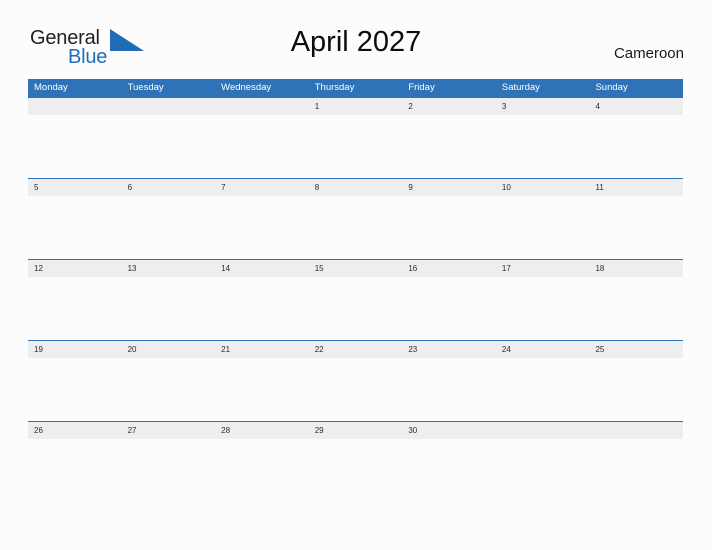 The width and height of the screenshot is (712, 550). Describe the element at coordinates (75, 268) in the screenshot. I see `day-cell: 12` at that location.